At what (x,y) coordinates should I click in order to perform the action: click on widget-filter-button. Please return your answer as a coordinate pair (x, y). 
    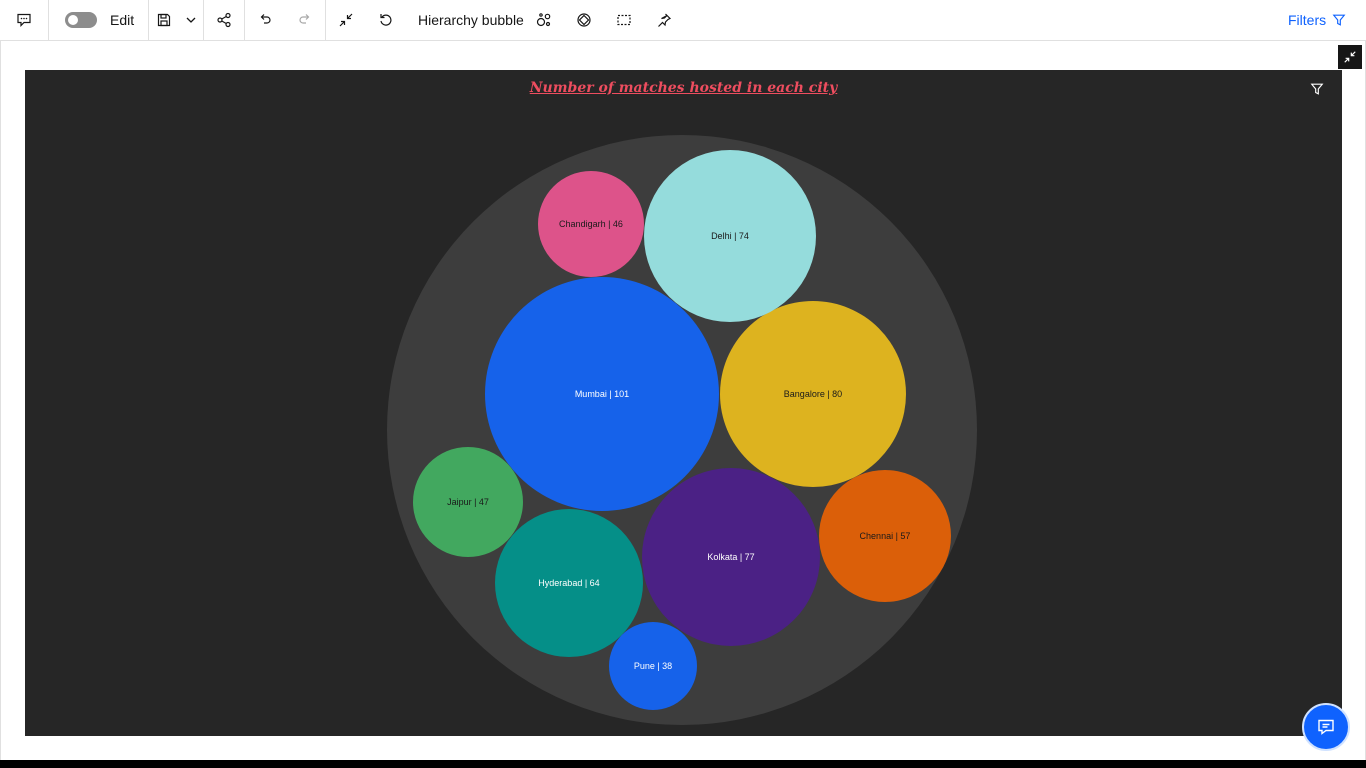
    Looking at the image, I should click on (1317, 89).